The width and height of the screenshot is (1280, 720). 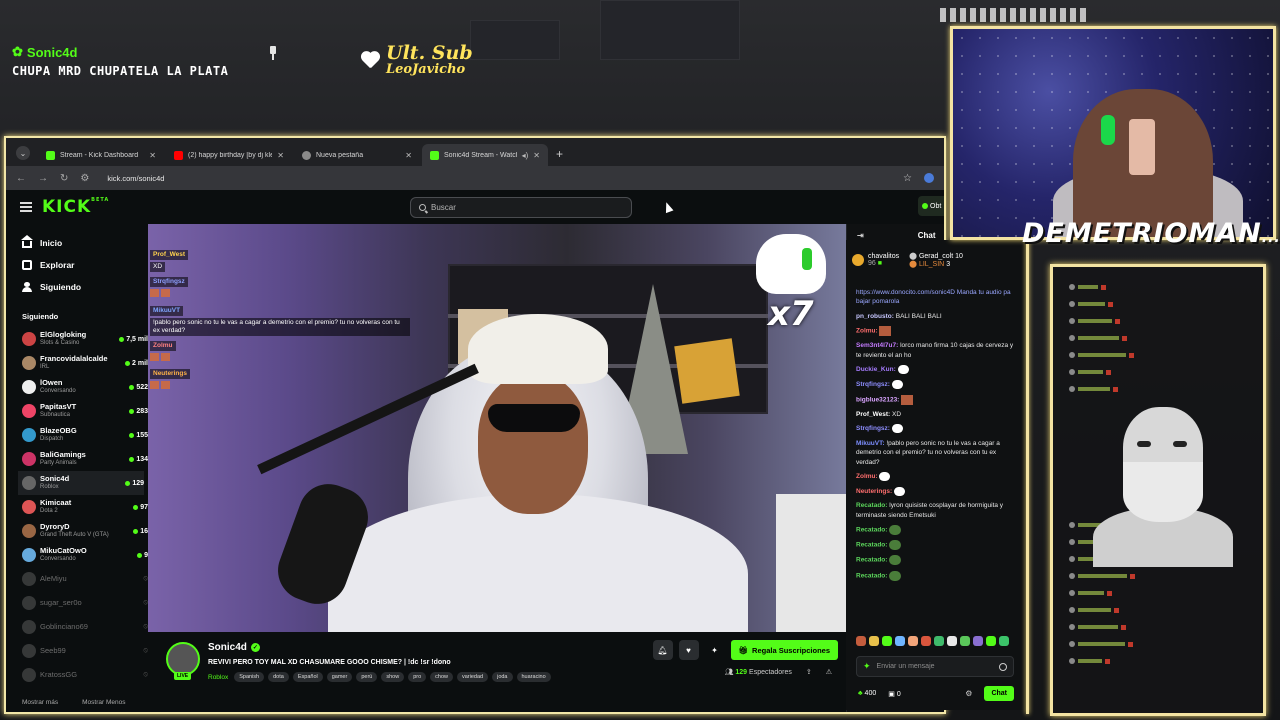 What do you see at coordinates (64, 178) in the screenshot?
I see `reload-icon: ↻` at bounding box center [64, 178].